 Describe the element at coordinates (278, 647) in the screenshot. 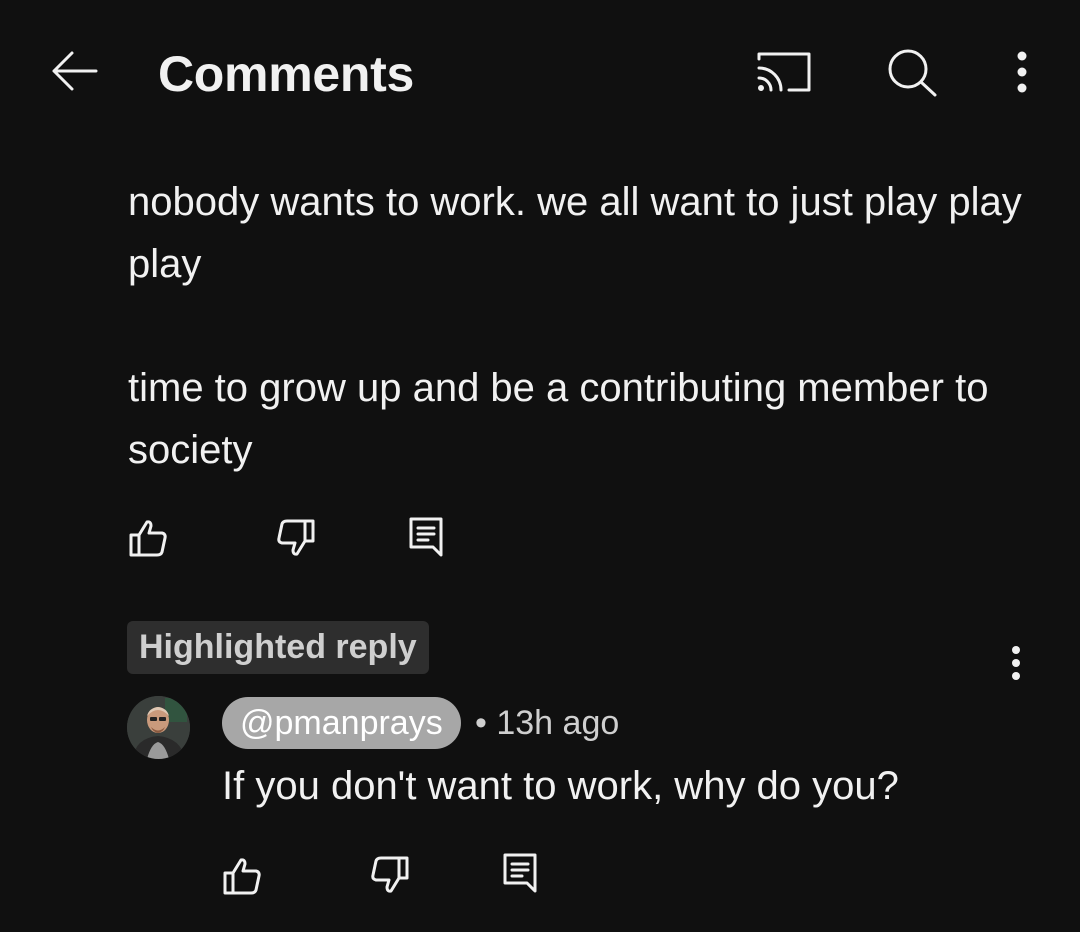

I see `highlighted-reply-badge: Highlighted reply` at that location.